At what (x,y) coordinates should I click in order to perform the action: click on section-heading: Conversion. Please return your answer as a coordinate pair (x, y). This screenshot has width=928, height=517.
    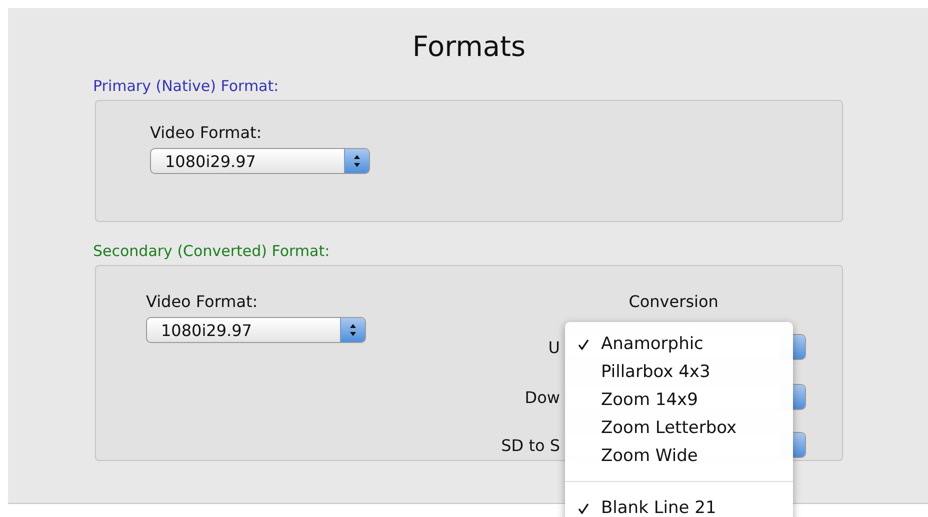
    Looking at the image, I should click on (673, 301).